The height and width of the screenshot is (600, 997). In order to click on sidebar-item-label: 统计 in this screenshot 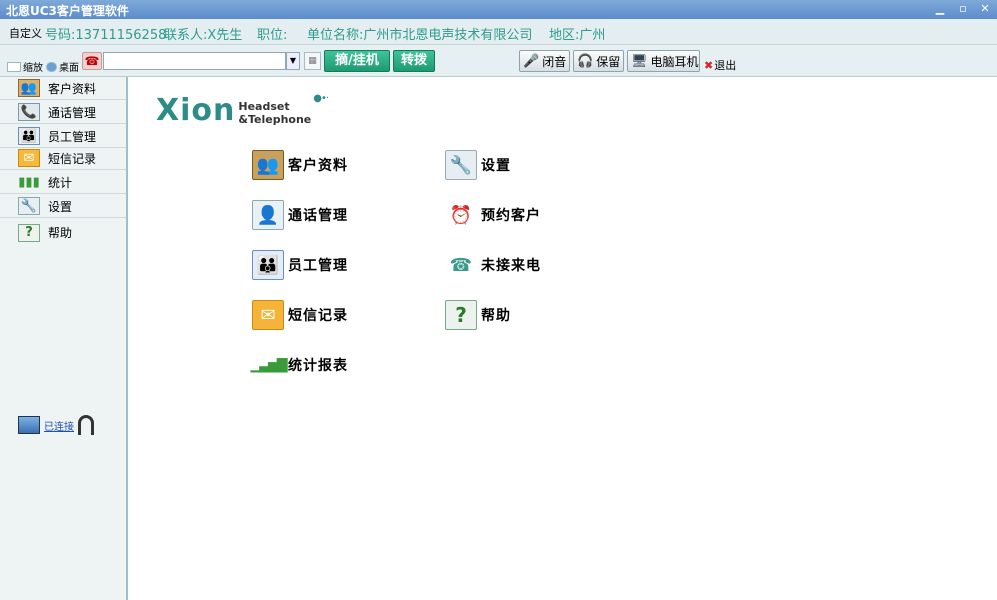, I will do `click(60, 182)`.